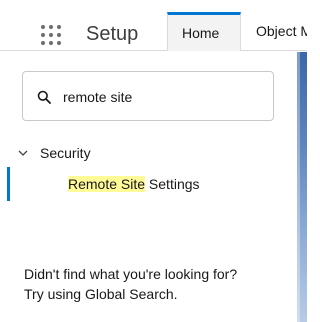 Image resolution: width=320 pixels, height=322 pixels. Describe the element at coordinates (101, 294) in the screenshot. I see `help-line-2: Try using Global Search.` at that location.